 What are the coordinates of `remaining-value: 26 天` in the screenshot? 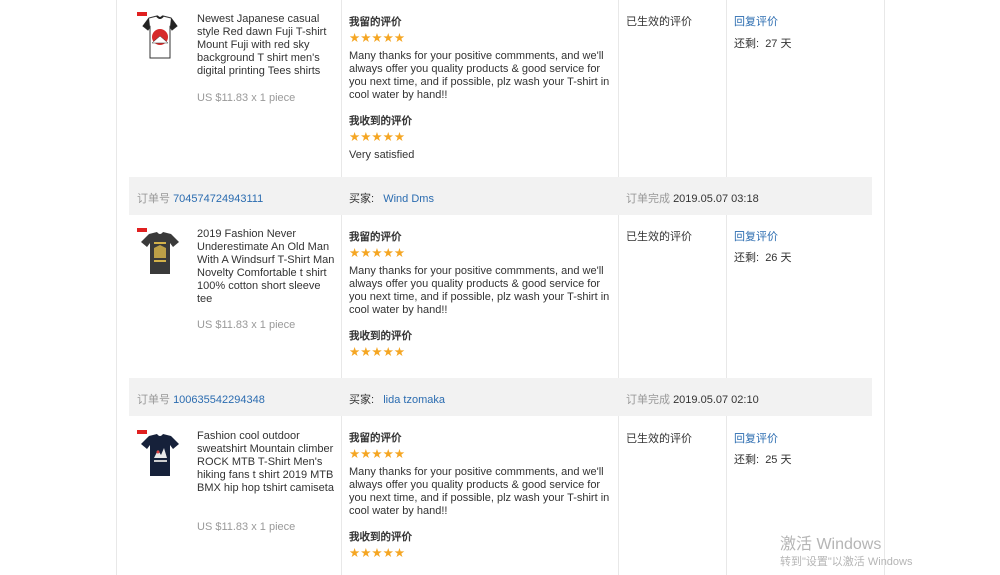 It's located at (778, 258).